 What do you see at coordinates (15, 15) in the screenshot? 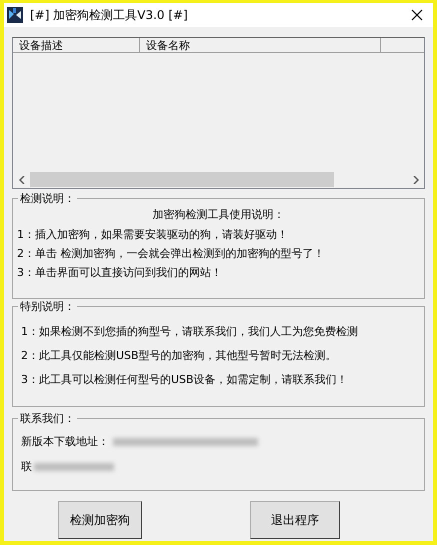
I see `app-icon` at bounding box center [15, 15].